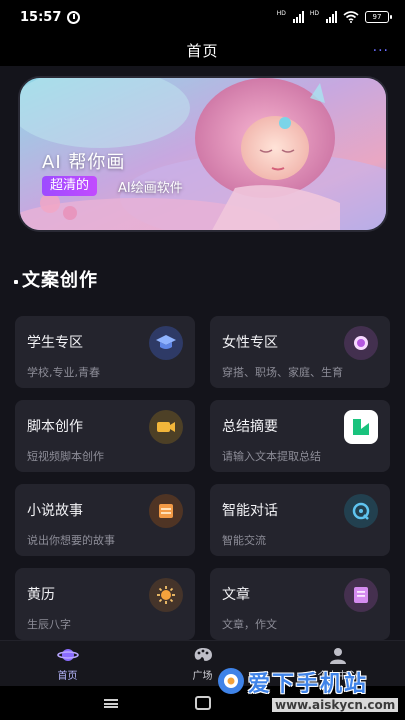 This screenshot has width=405, height=720. Describe the element at coordinates (166, 511) in the screenshot. I see `book-icon` at that location.